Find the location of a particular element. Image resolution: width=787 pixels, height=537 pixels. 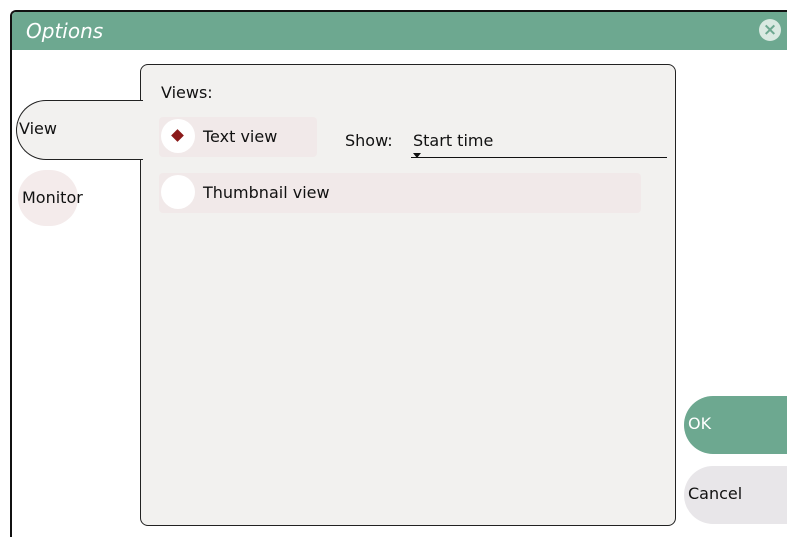

title-bar: Options × is located at coordinates (399, 31).